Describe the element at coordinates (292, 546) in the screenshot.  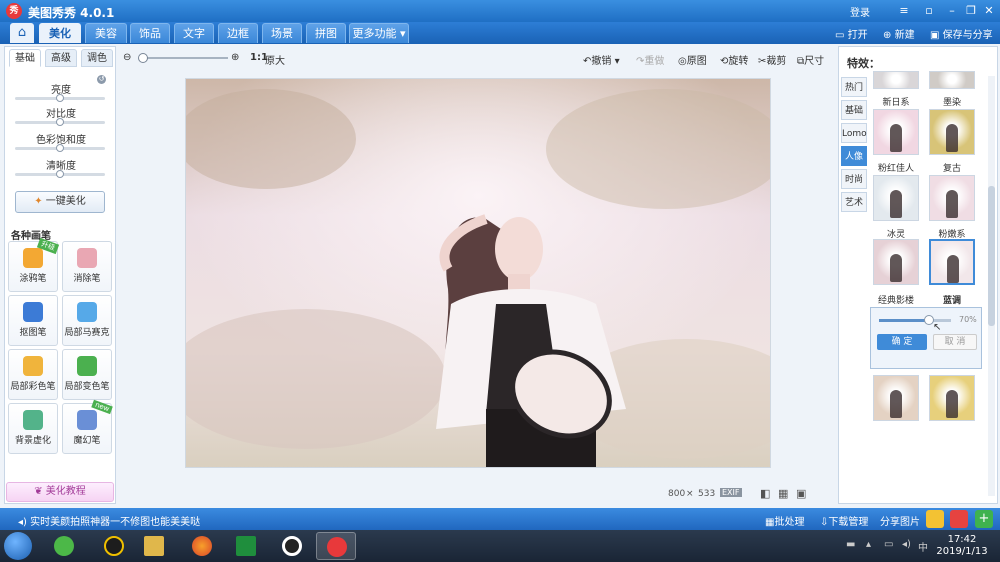
I see `taskbar-app-recorder` at that location.